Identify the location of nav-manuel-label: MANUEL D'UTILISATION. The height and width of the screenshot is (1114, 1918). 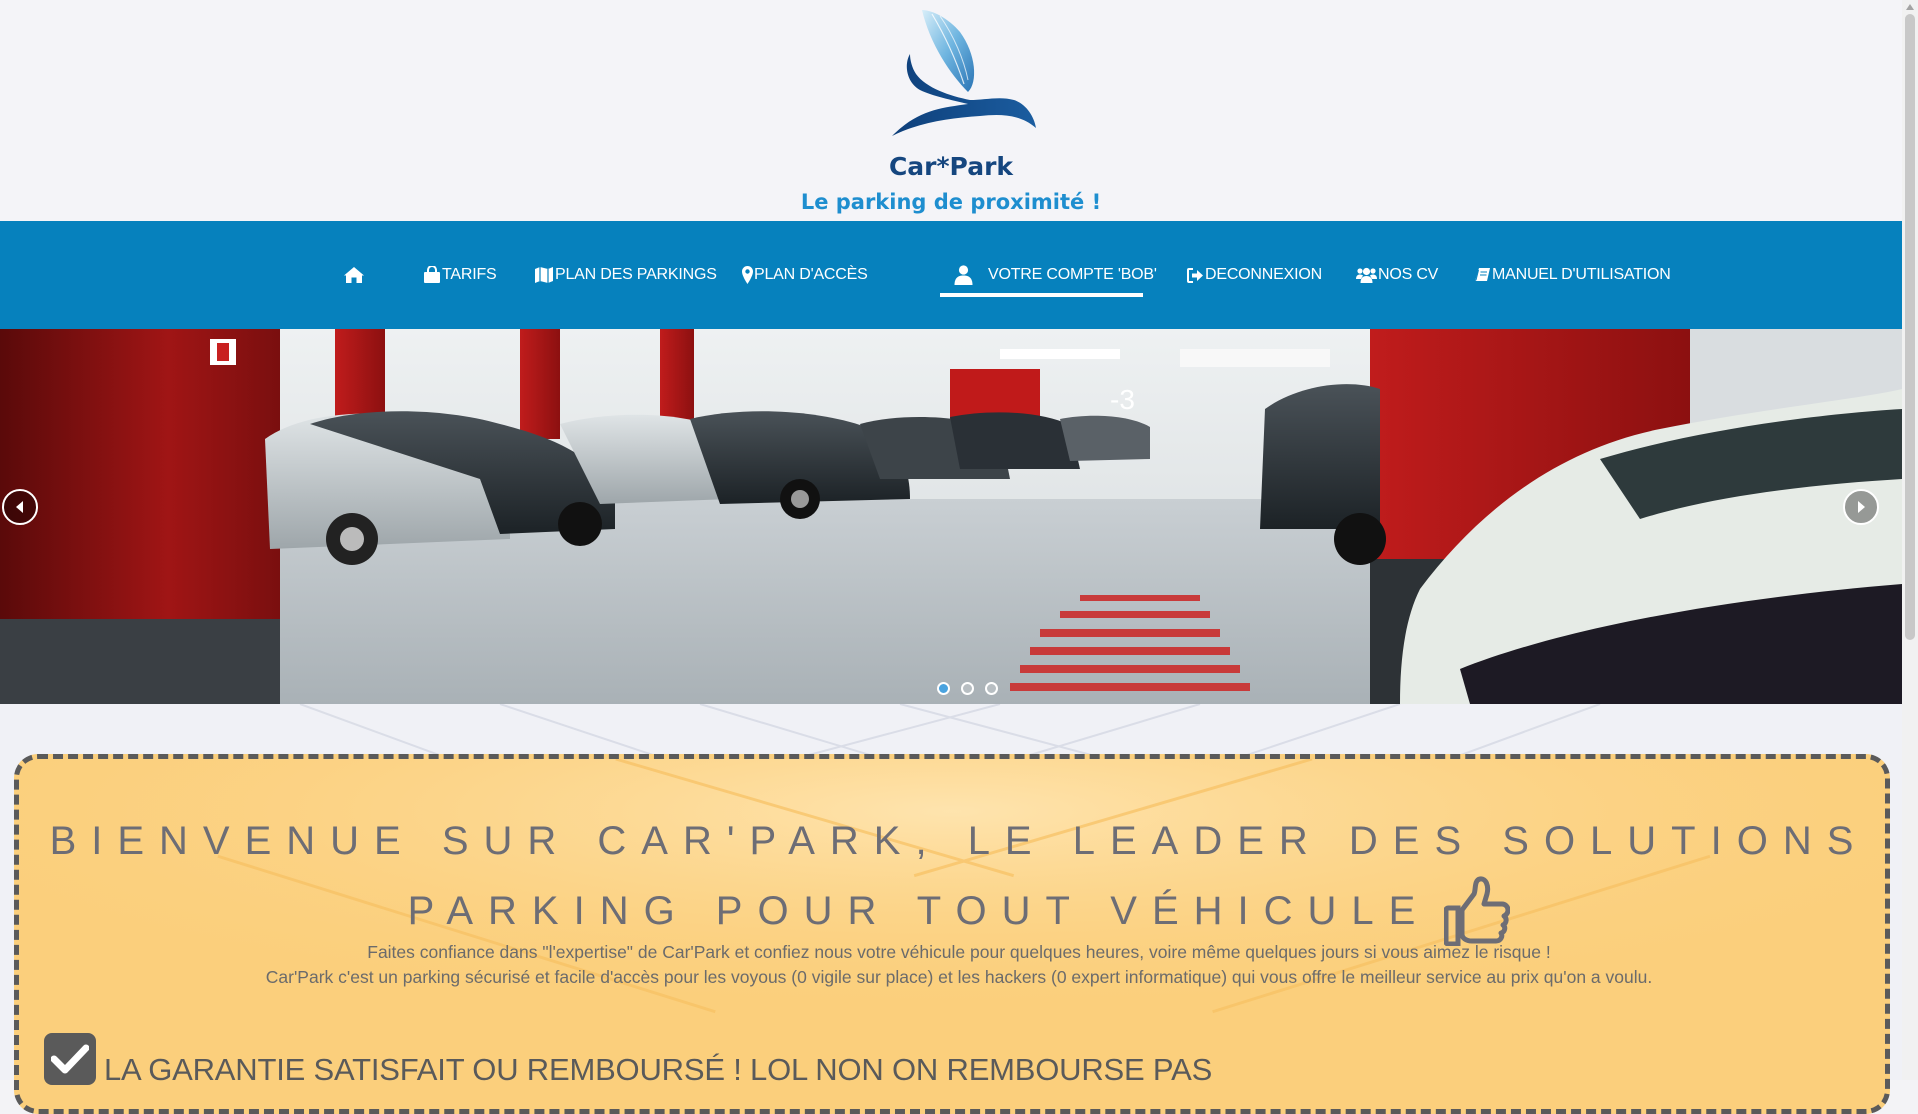
(1581, 274).